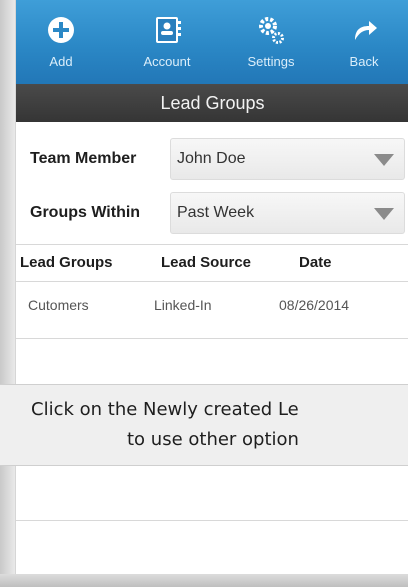  I want to click on groups-within-select: Past Week, so click(287, 213).